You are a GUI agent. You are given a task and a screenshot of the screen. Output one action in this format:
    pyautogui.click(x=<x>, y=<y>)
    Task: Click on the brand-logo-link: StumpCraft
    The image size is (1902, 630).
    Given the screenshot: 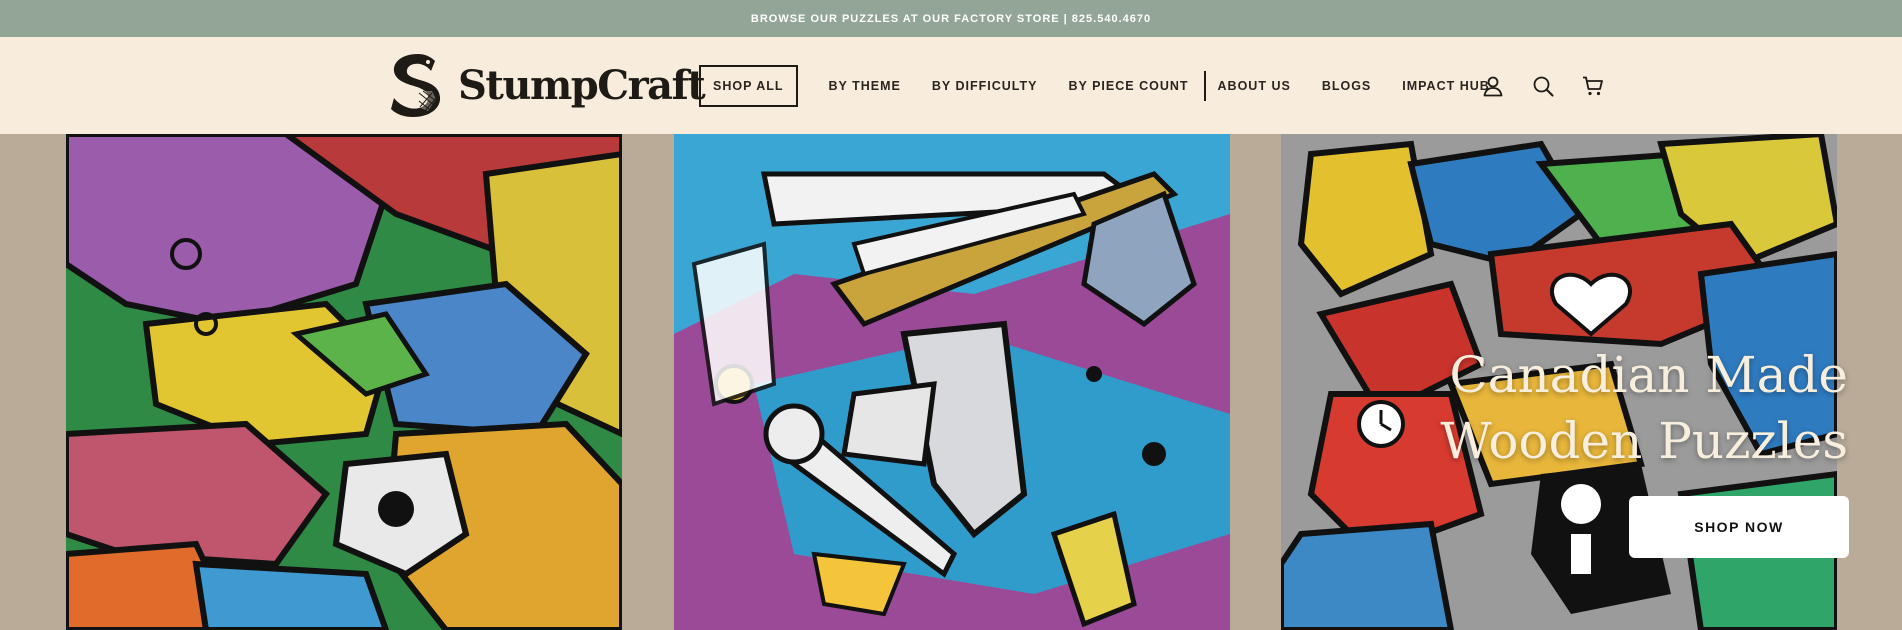 What is the action you would take?
    pyautogui.click(x=547, y=85)
    